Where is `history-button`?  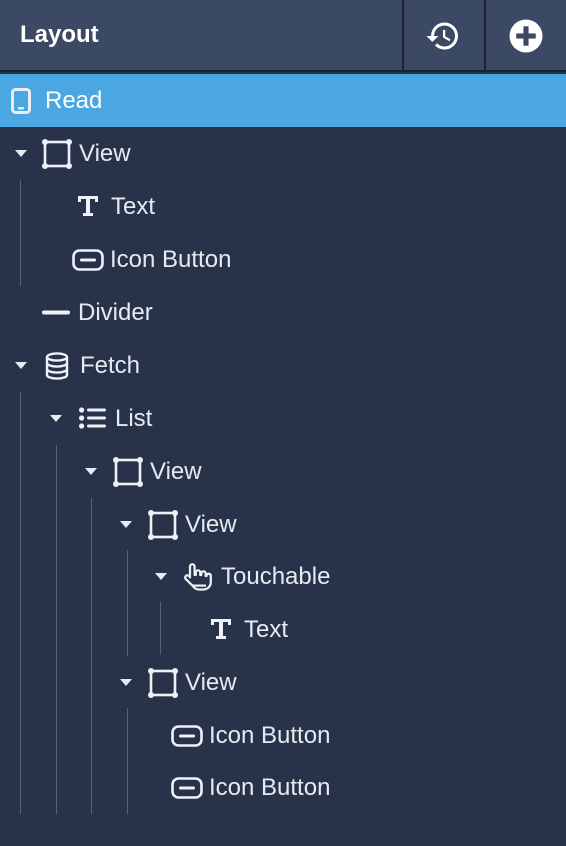
history-button is located at coordinates (442, 36).